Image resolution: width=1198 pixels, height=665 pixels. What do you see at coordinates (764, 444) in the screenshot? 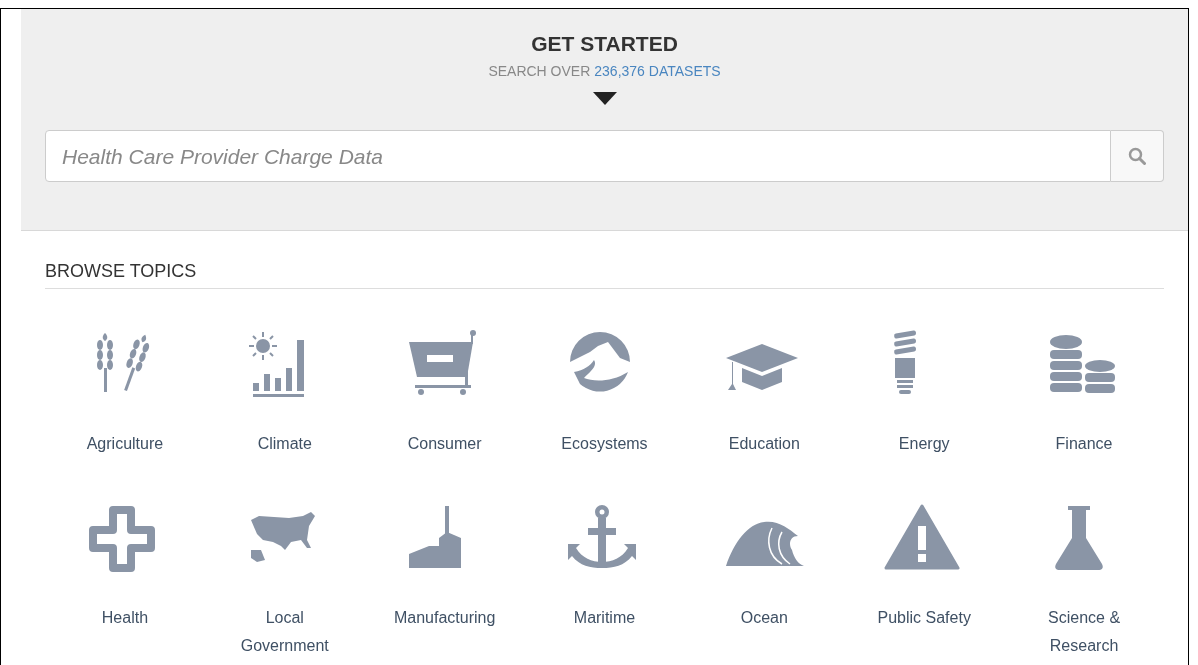
I see `topic-link: Education` at bounding box center [764, 444].